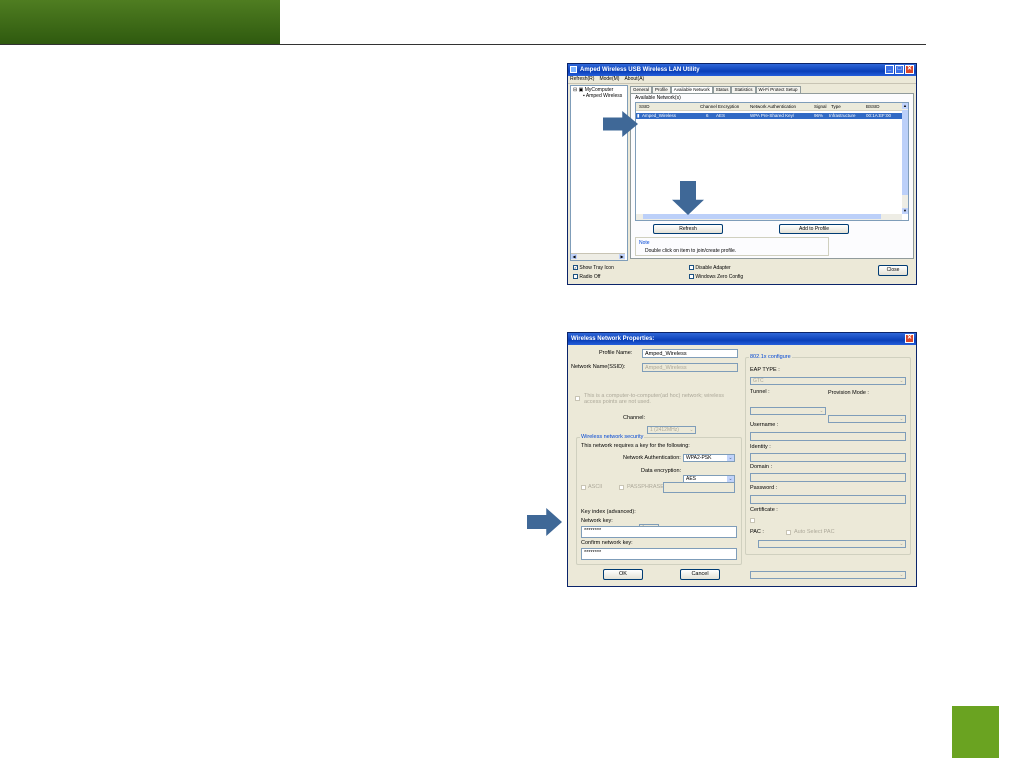  Describe the element at coordinates (761, 467) in the screenshot. I see `domain-label: Domain :` at that location.